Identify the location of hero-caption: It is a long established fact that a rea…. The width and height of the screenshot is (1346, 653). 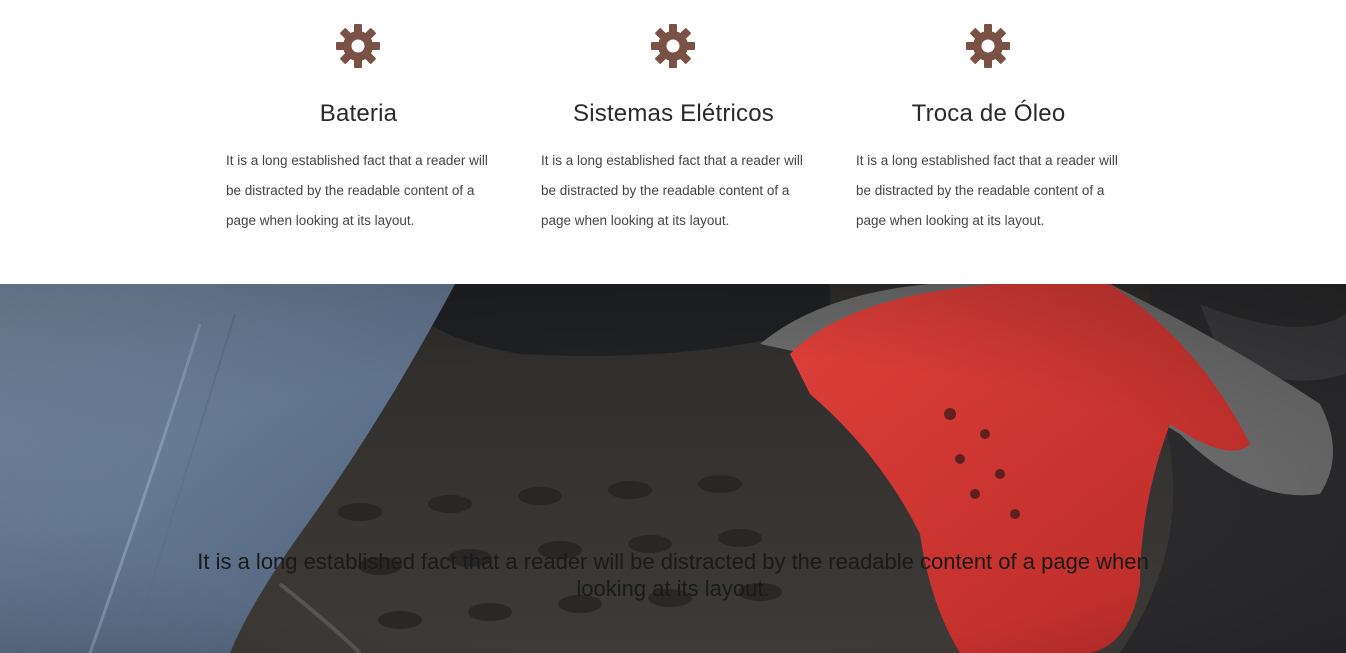
(673, 575).